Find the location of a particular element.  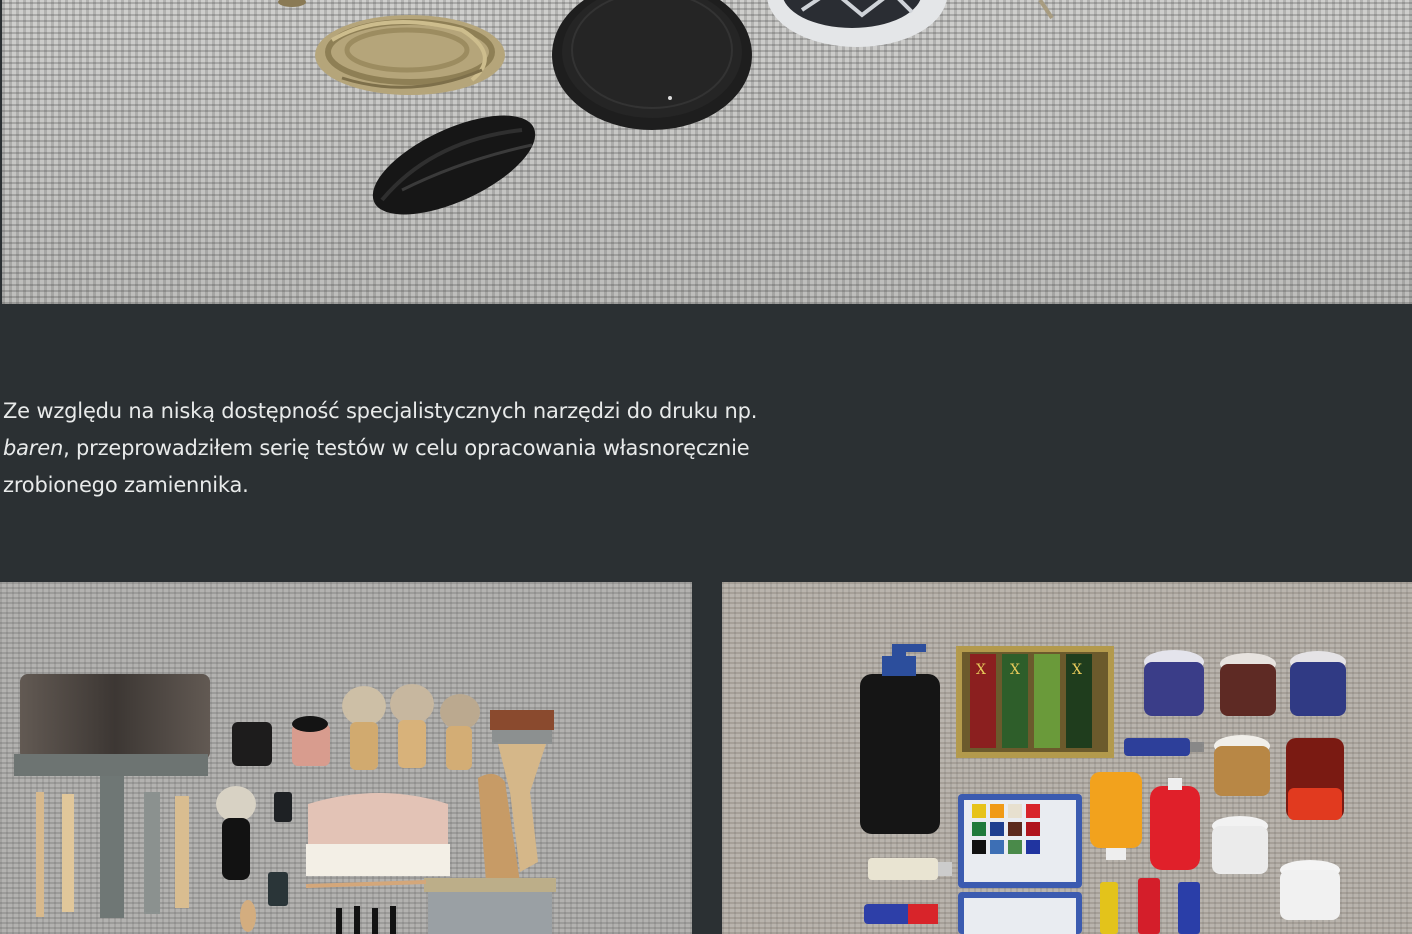

black-cord-coil is located at coordinates (454, 165).